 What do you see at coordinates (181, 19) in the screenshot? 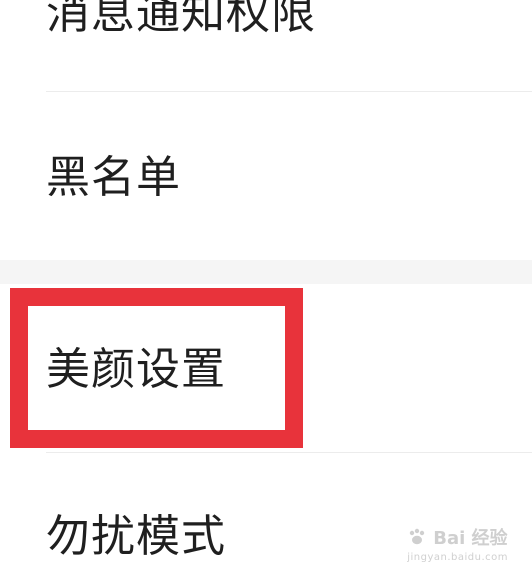
I see `settings-item-label: 消息通知权限` at bounding box center [181, 19].